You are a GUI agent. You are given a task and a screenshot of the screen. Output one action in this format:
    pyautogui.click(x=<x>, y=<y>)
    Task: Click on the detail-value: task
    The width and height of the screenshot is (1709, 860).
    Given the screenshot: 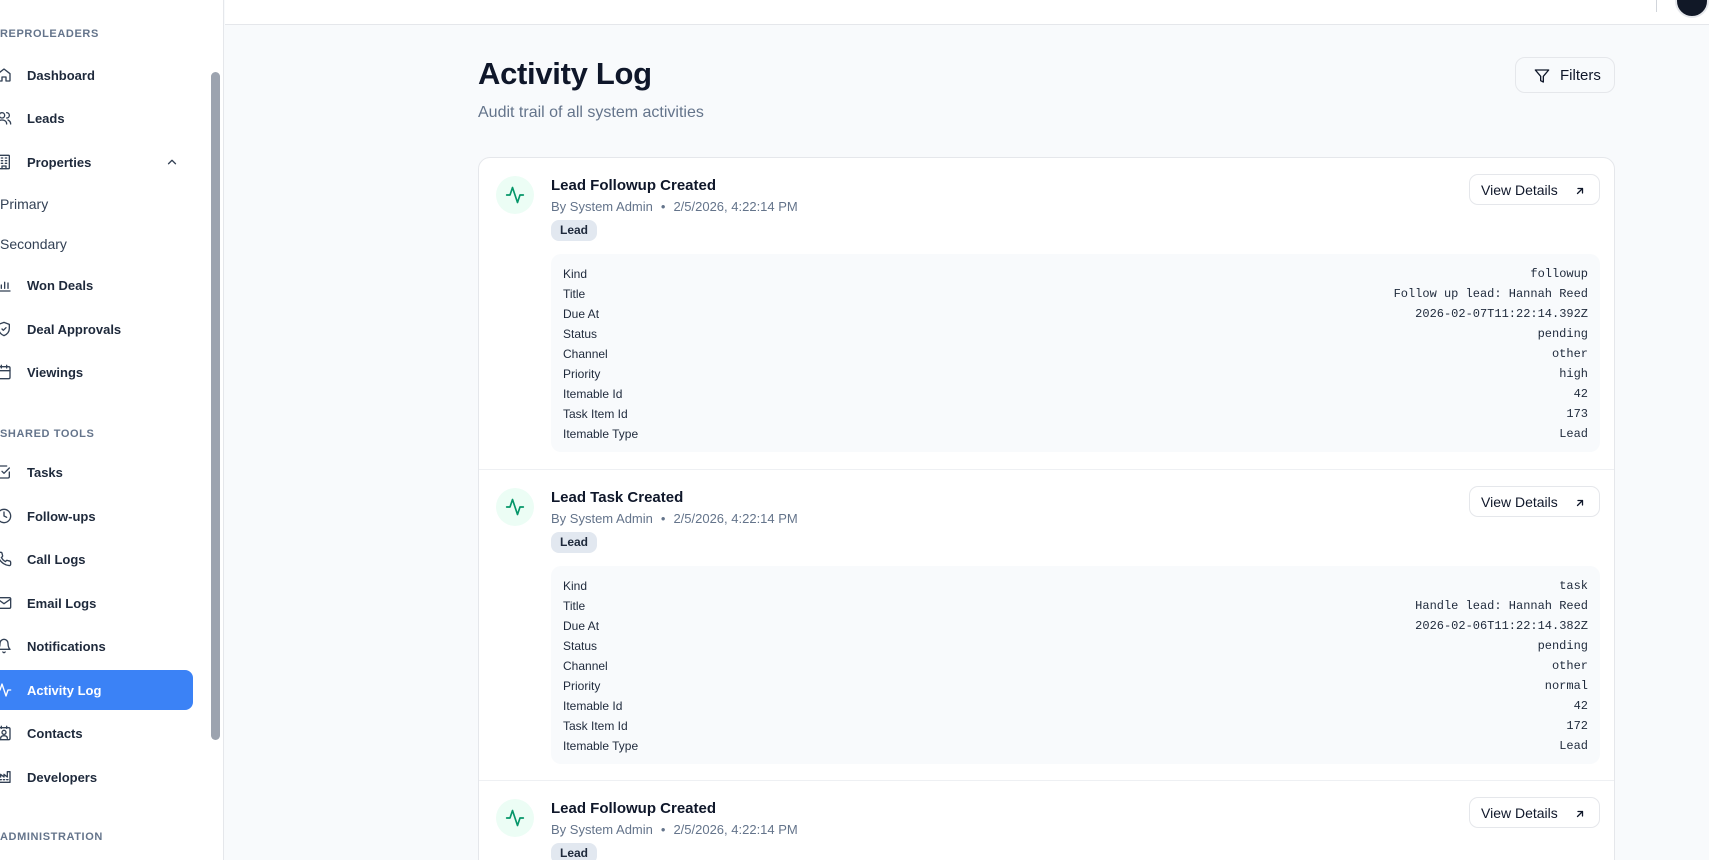 What is the action you would take?
    pyautogui.click(x=1573, y=586)
    